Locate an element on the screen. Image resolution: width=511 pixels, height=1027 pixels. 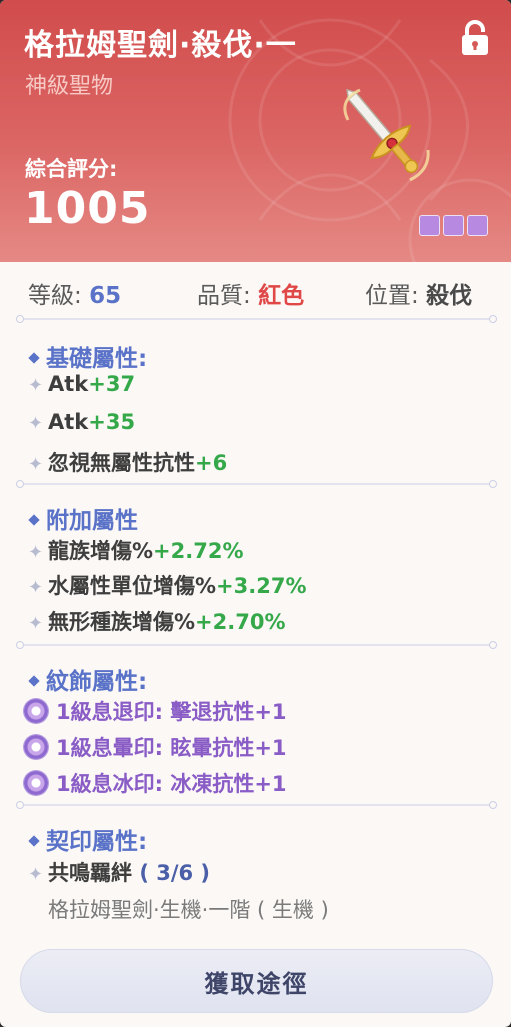
pattern-attribute-row: 1級息退印: 擊退抗性+1 is located at coordinates (155, 711).